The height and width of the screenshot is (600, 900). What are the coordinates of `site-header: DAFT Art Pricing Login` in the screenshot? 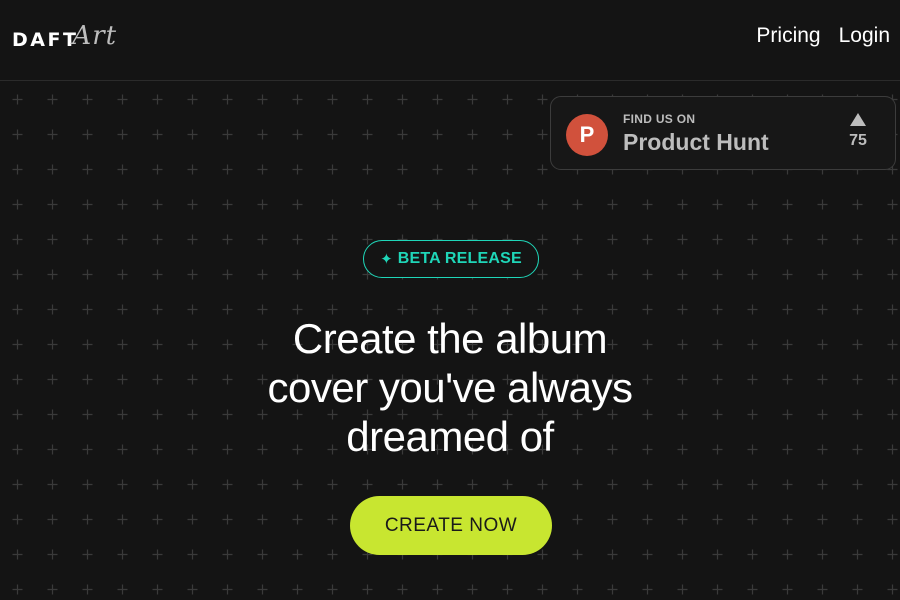 It's located at (450, 40).